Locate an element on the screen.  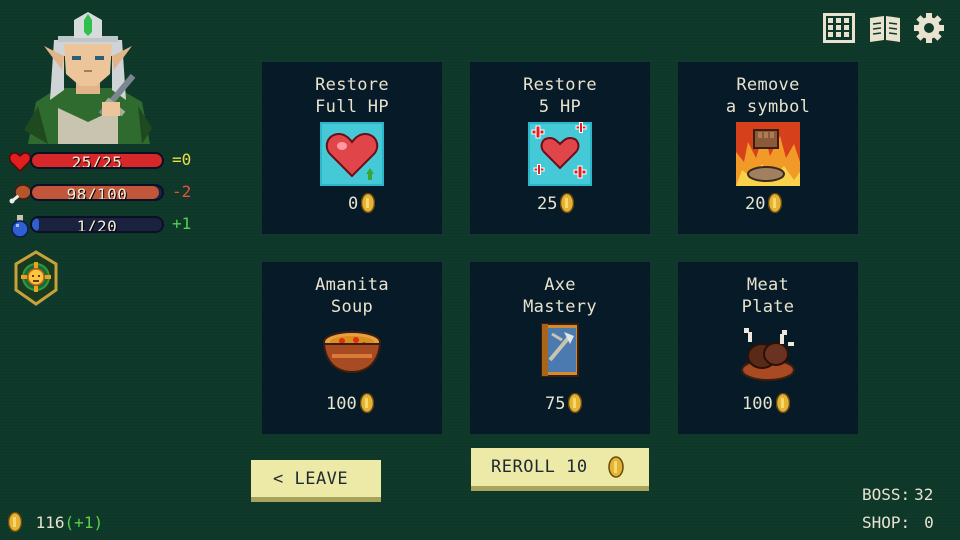
shop-item-restore-5-hp: Restore 5 HP 25 is located at coordinates (560, 148).